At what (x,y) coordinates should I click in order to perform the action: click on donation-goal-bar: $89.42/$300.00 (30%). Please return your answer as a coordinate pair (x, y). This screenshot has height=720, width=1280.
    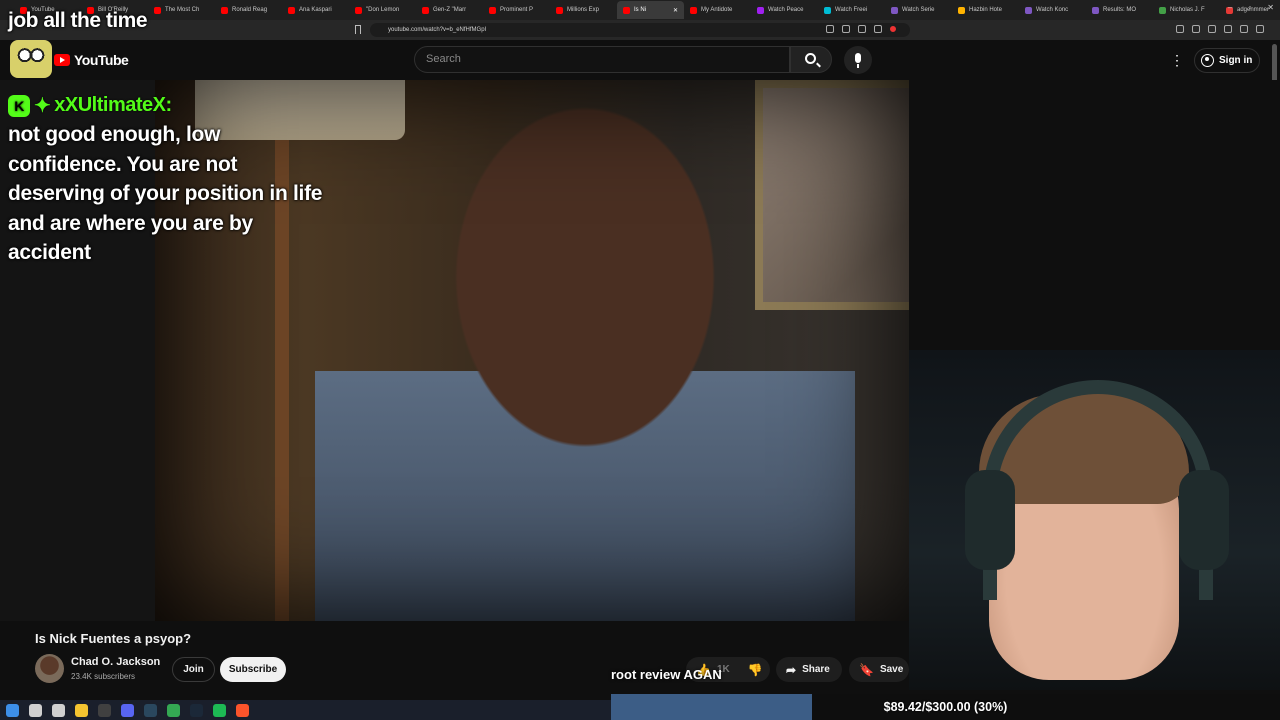
    Looking at the image, I should click on (945, 707).